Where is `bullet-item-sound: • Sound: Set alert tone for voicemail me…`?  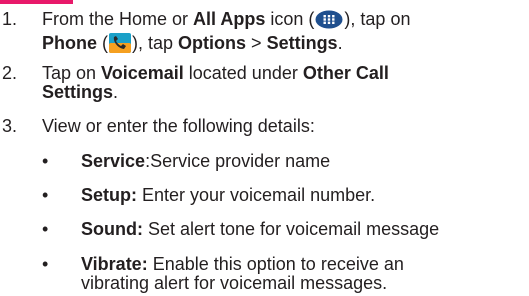 bullet-item-sound: • Sound: Set alert tone for voicemail me… is located at coordinates (285, 230).